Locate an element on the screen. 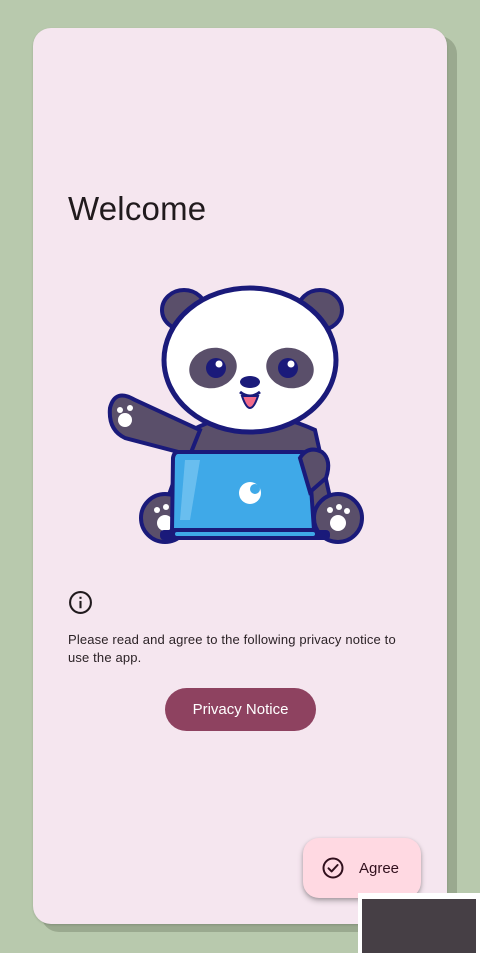 This screenshot has width=480, height=953. agree-button: Agree is located at coordinates (362, 868).